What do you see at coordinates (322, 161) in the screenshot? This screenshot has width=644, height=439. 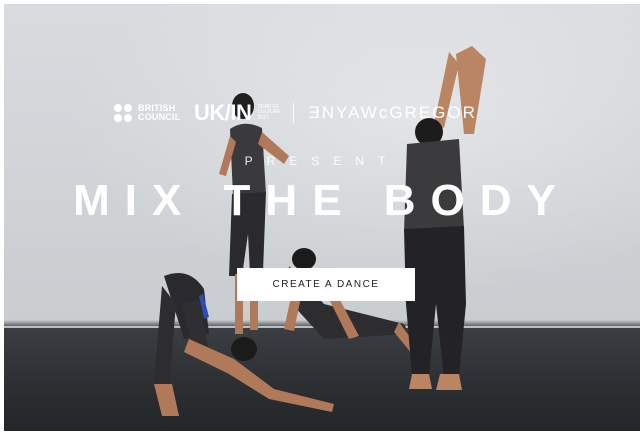 I see `present-subtitle: PRESENT` at bounding box center [322, 161].